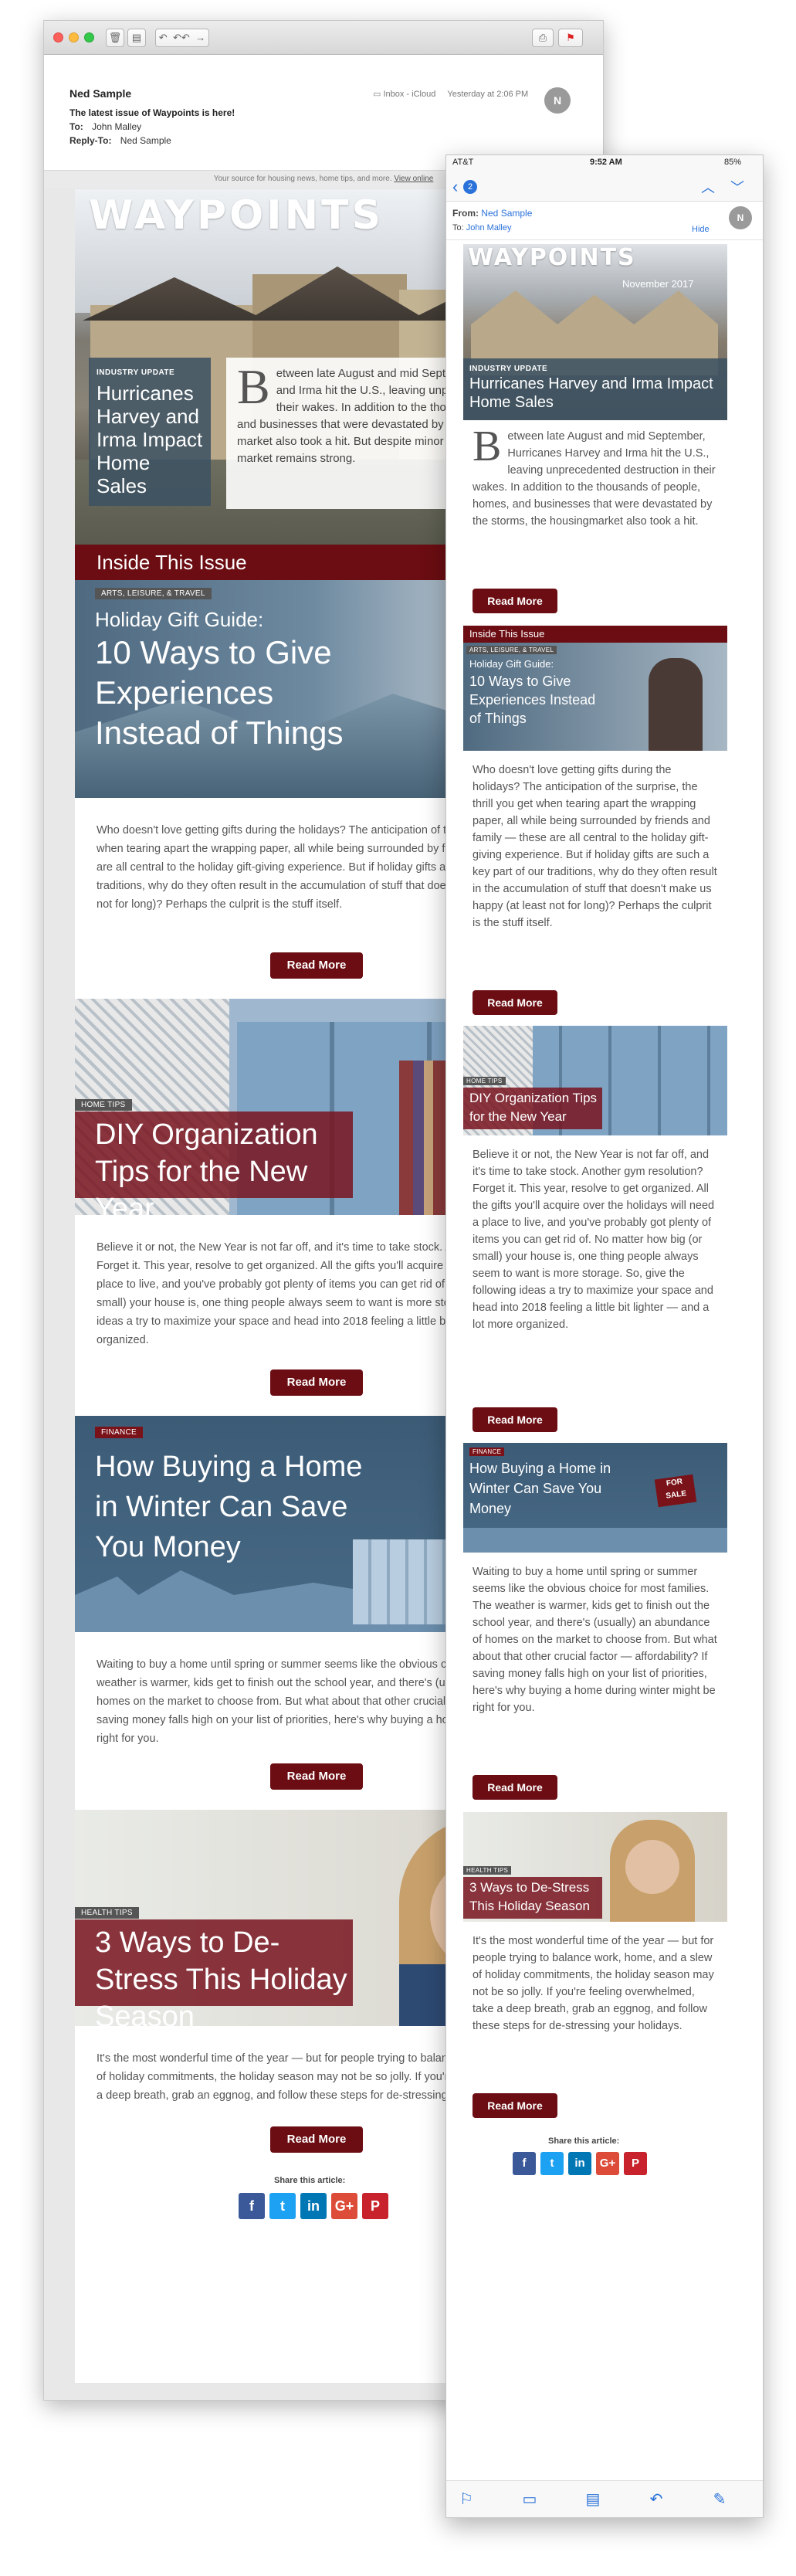  I want to click on clock: 9:52 AM, so click(606, 162).